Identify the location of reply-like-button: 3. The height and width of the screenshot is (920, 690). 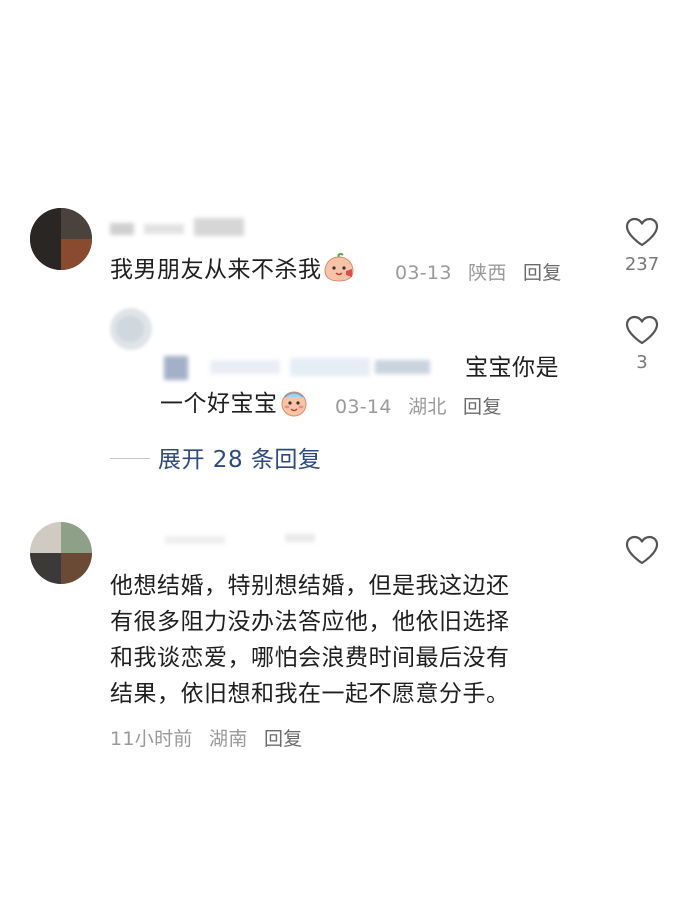
(642, 343).